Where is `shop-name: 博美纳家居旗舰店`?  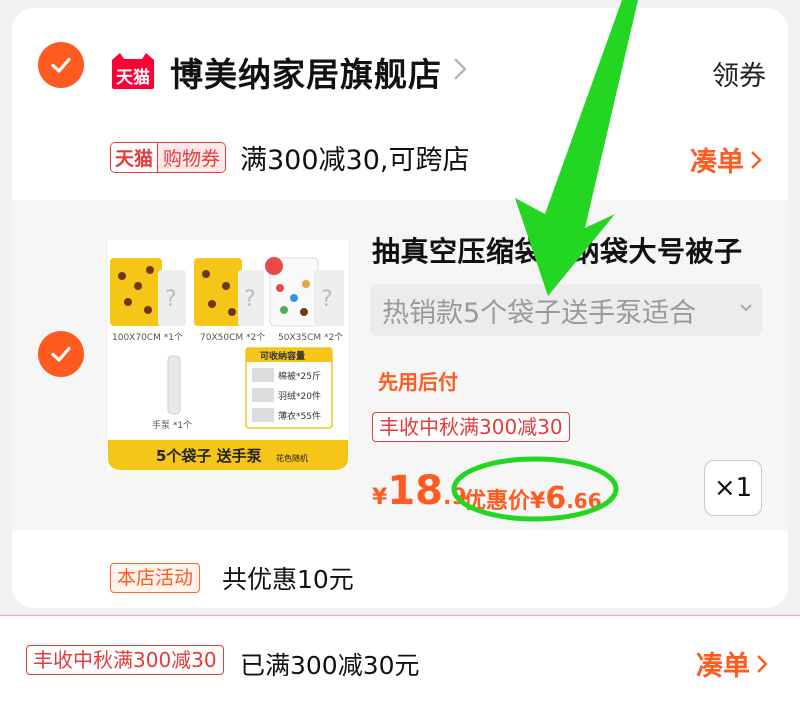 shop-name: 博美纳家居旗舰店 is located at coordinates (306, 72).